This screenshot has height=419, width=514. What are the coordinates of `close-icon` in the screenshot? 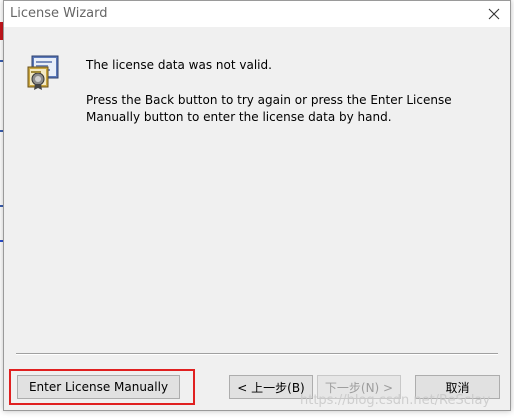 It's located at (494, 14).